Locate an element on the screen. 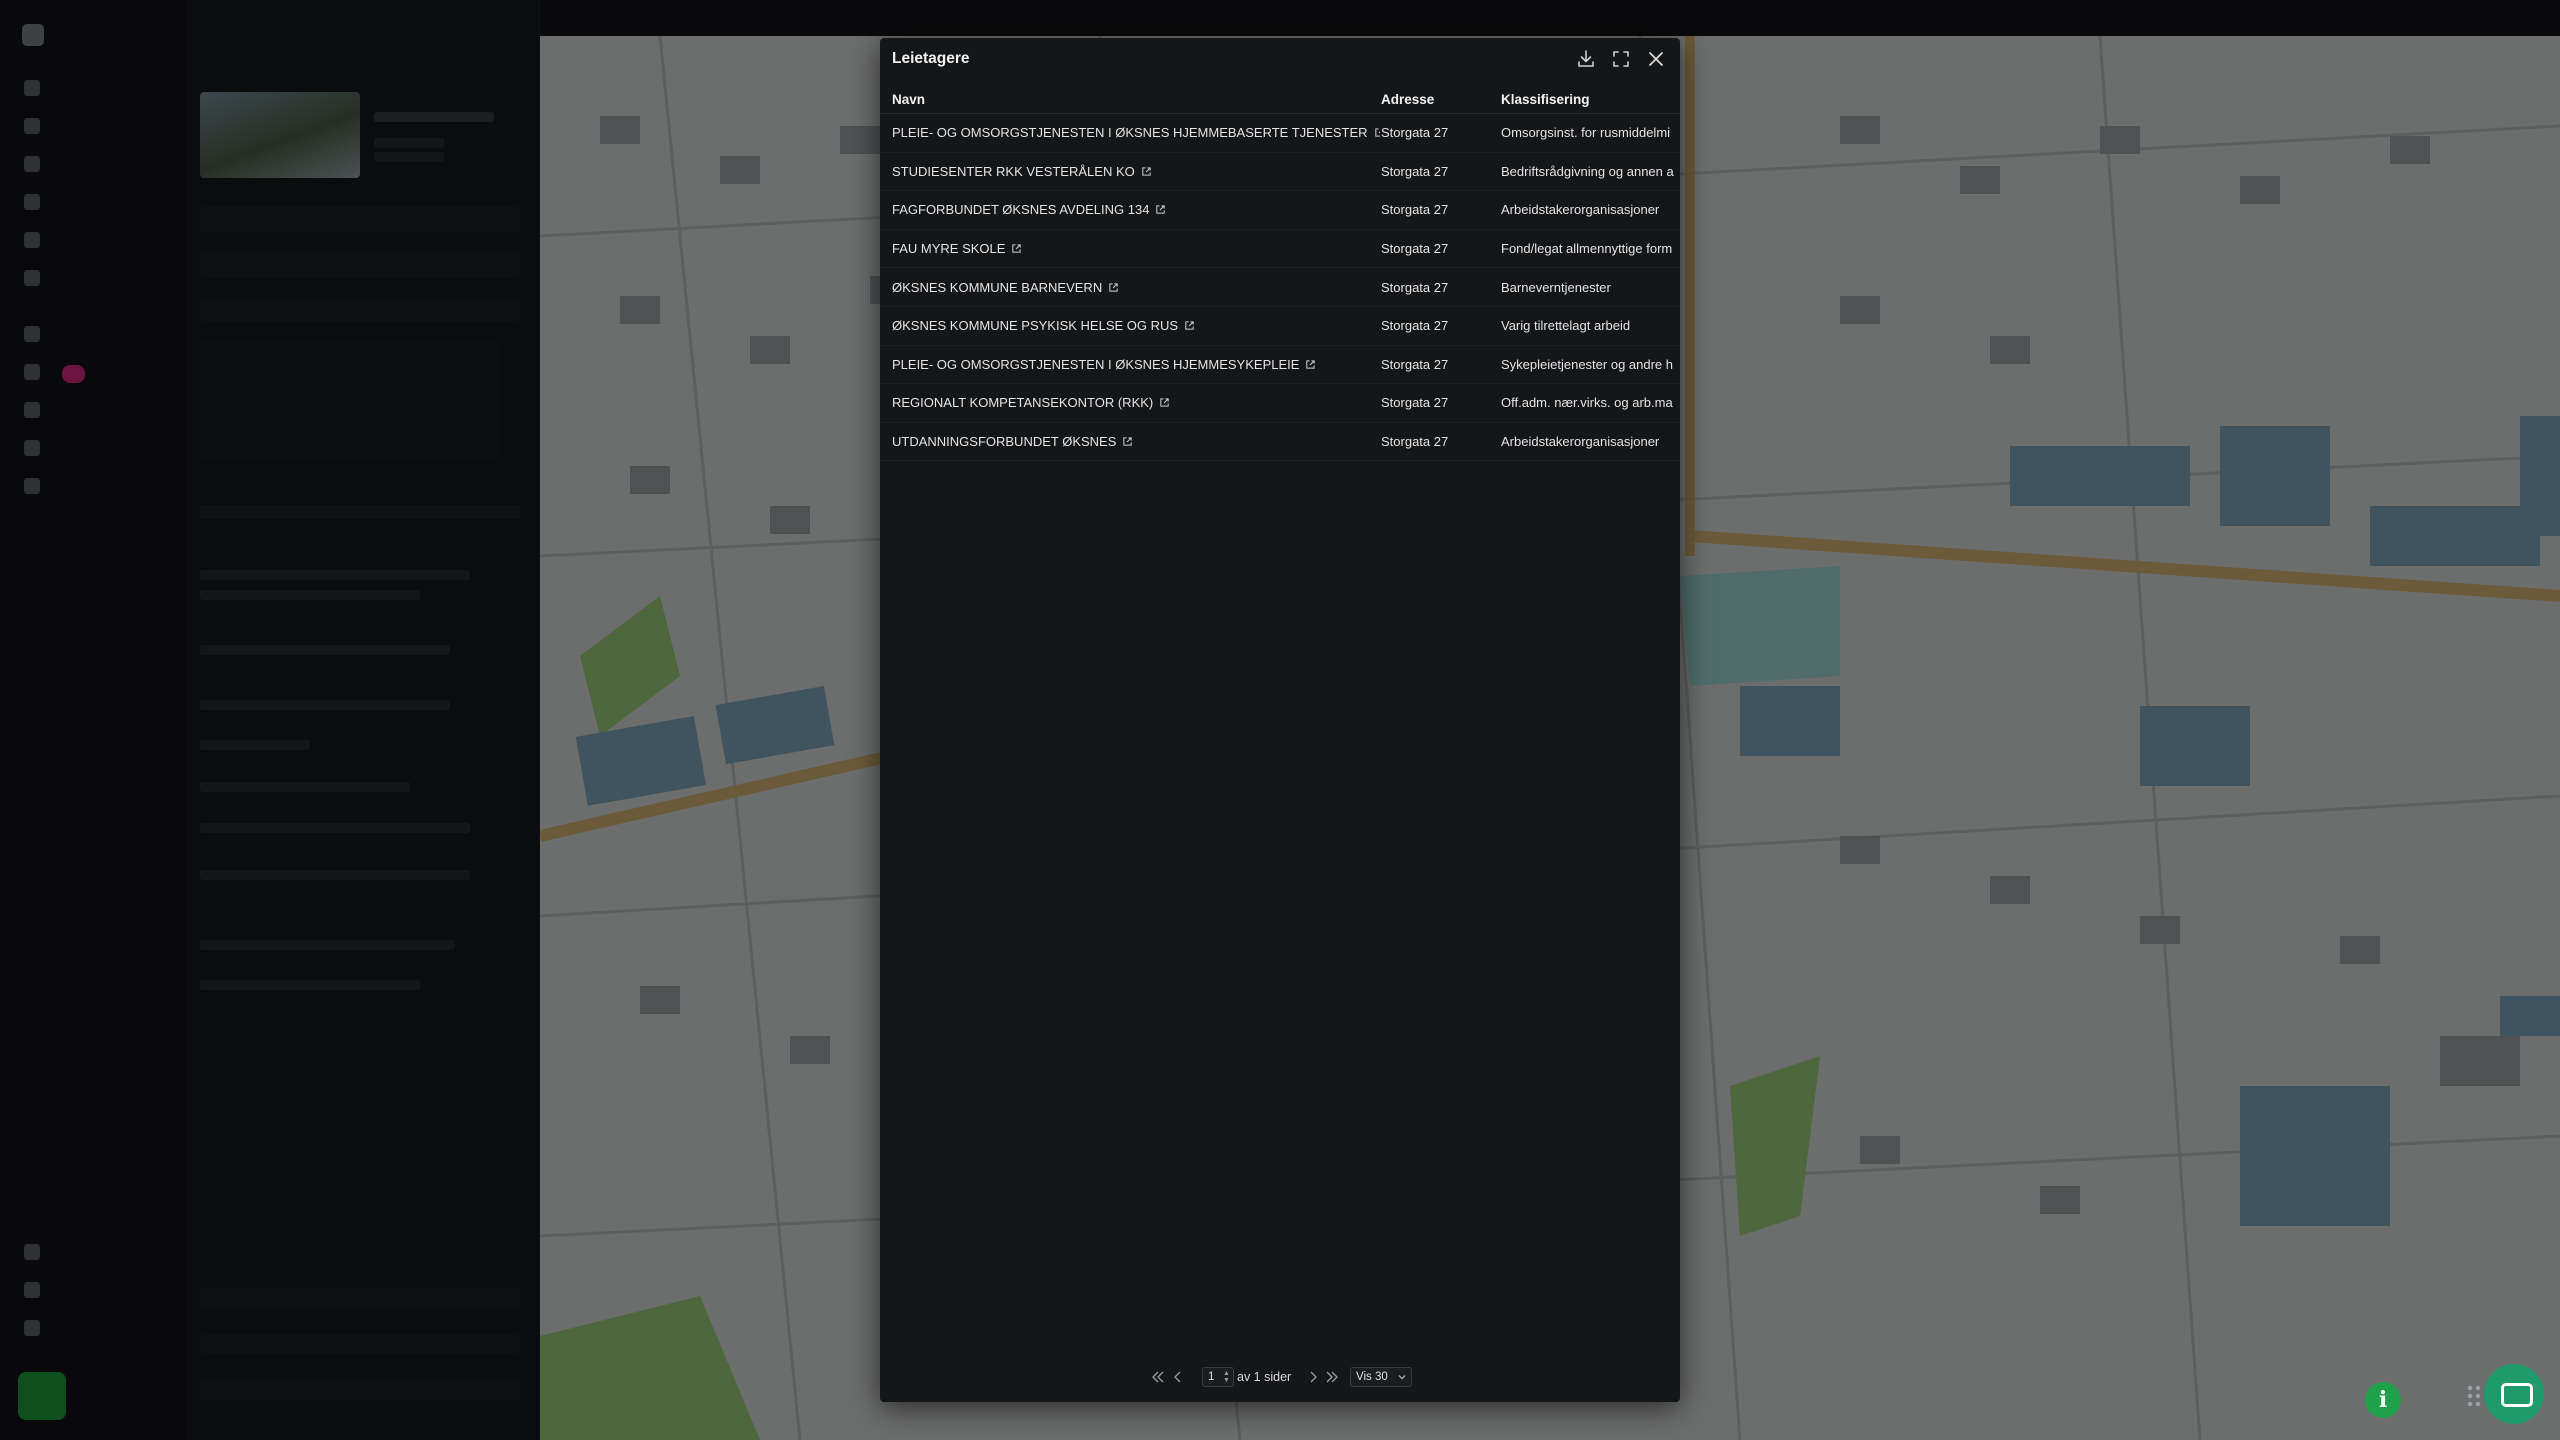 The height and width of the screenshot is (1440, 2560). page-count-text: av 1 sider is located at coordinates (1264, 1377).